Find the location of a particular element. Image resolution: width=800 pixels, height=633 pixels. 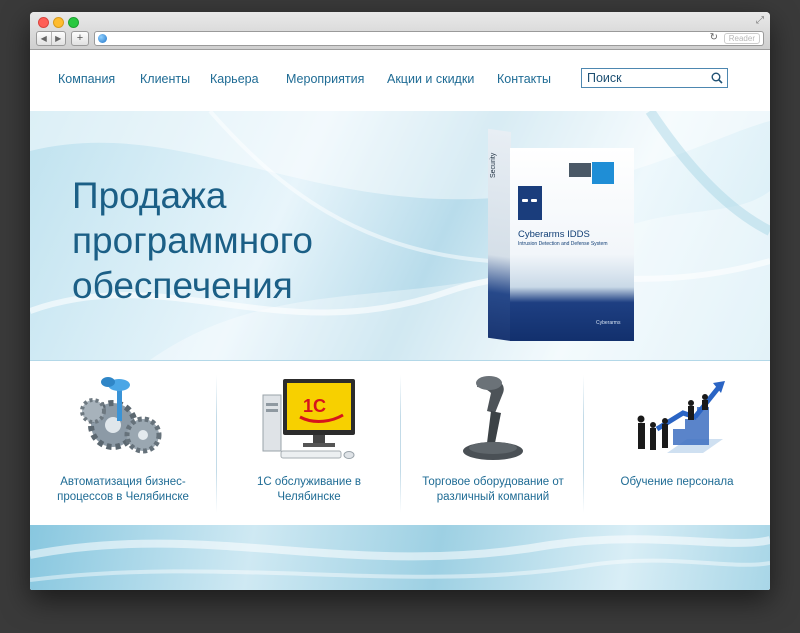

mask-logo-icon is located at coordinates (530, 203).